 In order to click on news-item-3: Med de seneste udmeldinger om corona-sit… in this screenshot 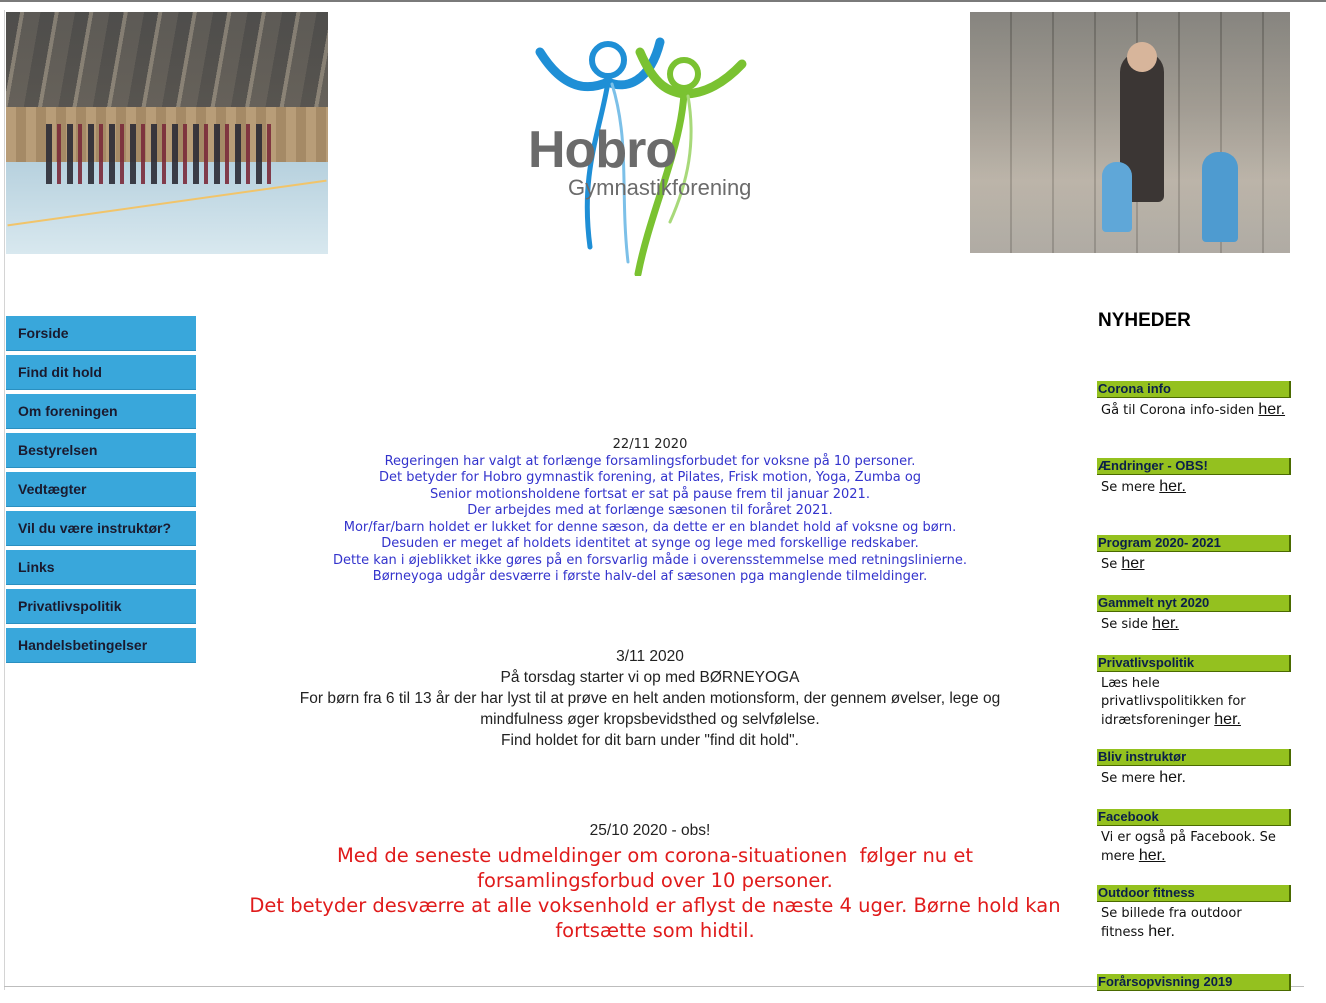, I will do `click(655, 893)`.